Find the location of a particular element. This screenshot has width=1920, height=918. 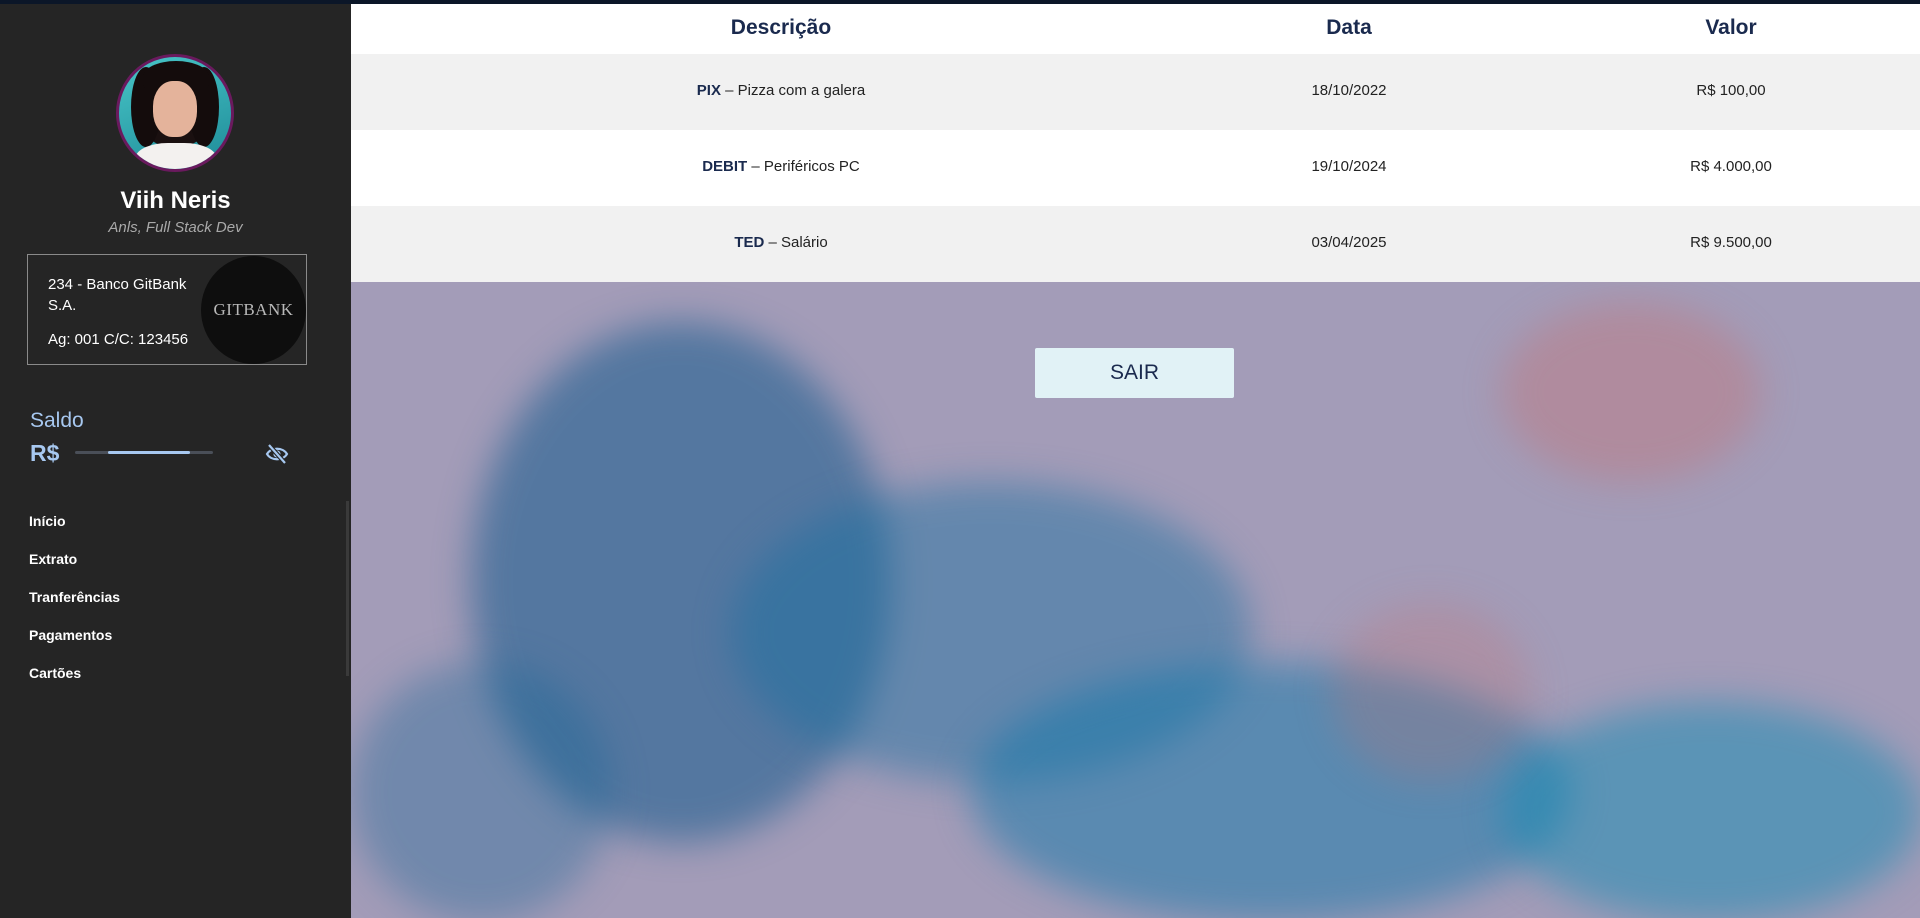

bank-account: Ag: 001 C/C: 123456 is located at coordinates (118, 339).